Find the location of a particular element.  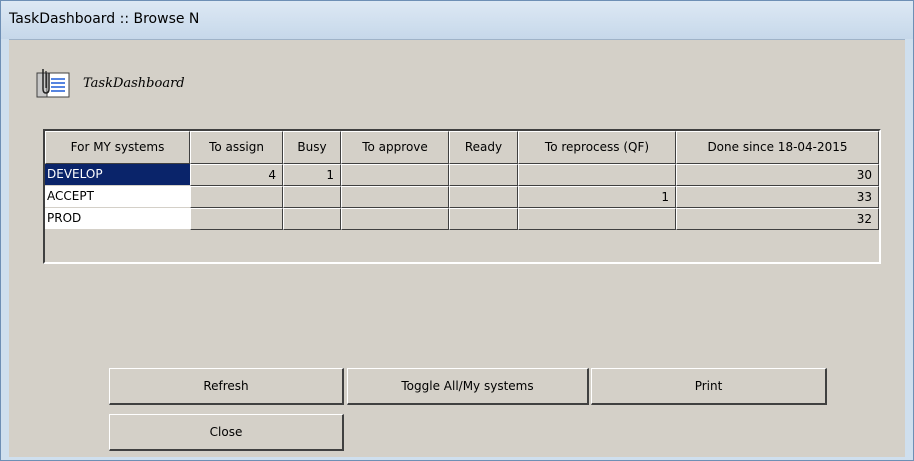

column-header-to-reprocess: To reprocess (QF) is located at coordinates (597, 147).